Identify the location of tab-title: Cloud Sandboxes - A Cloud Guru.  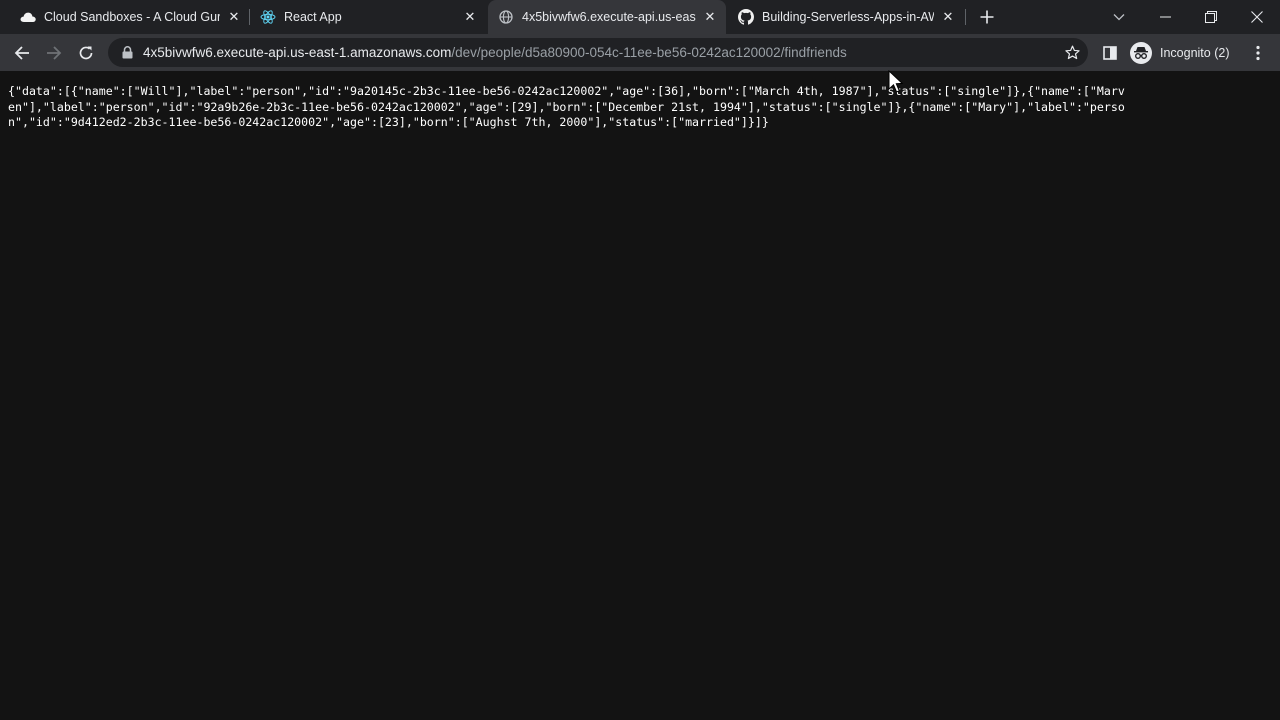
(132, 17).